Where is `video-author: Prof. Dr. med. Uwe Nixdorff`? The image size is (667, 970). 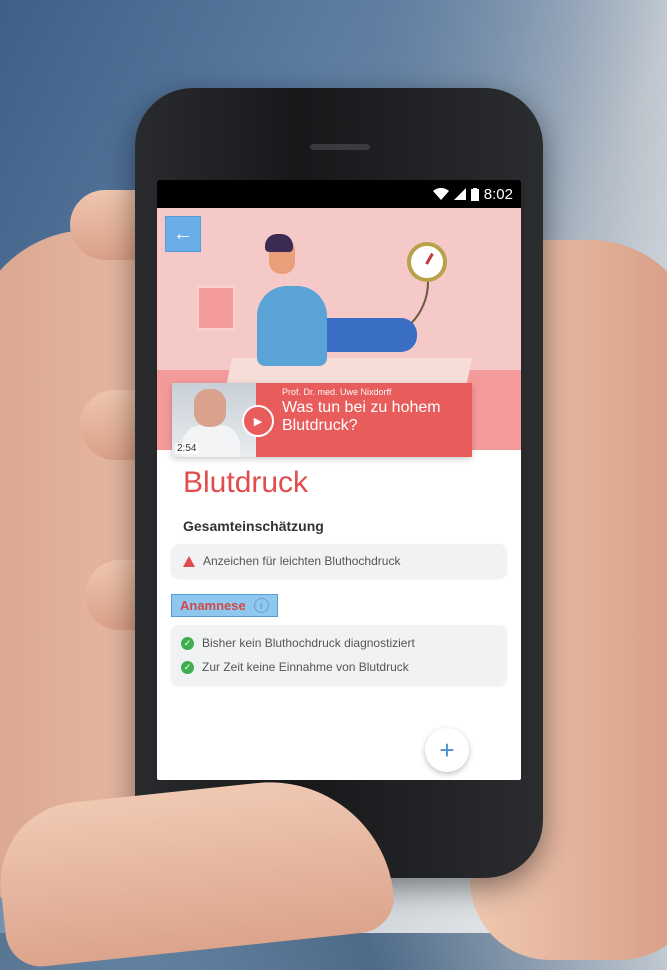
video-author: Prof. Dr. med. Uwe Nixdorff is located at coordinates (337, 392).